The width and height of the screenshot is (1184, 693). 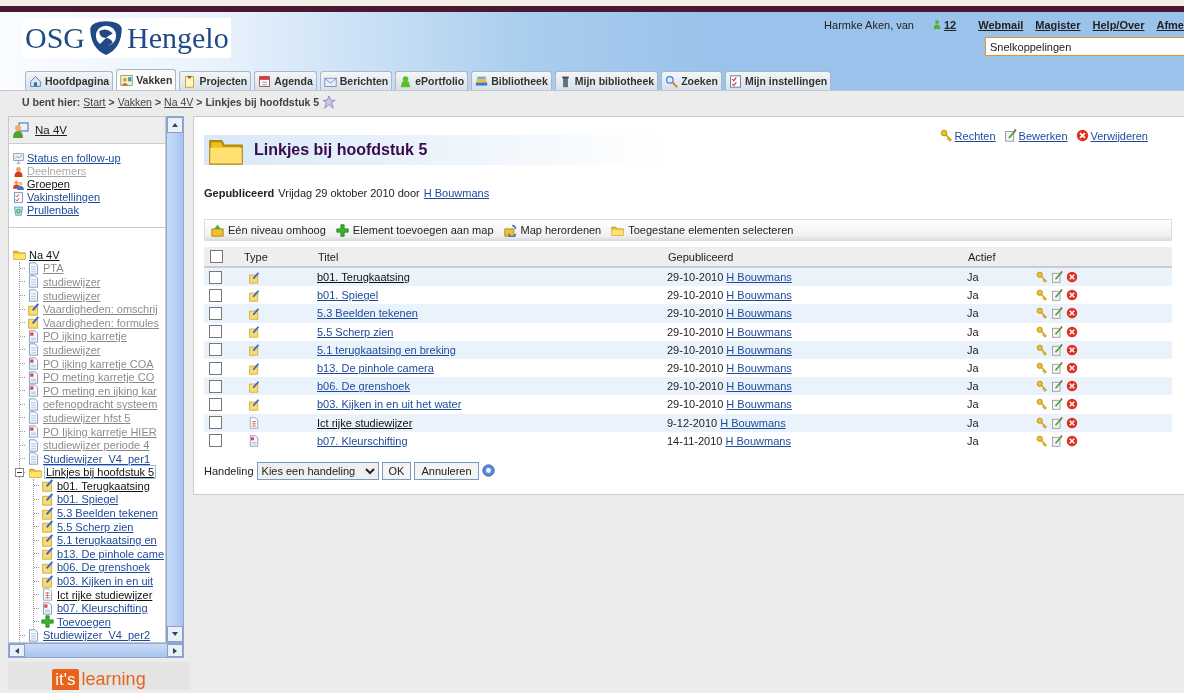 What do you see at coordinates (778, 80) in the screenshot?
I see `nav-tab: Mijn instellingen` at bounding box center [778, 80].